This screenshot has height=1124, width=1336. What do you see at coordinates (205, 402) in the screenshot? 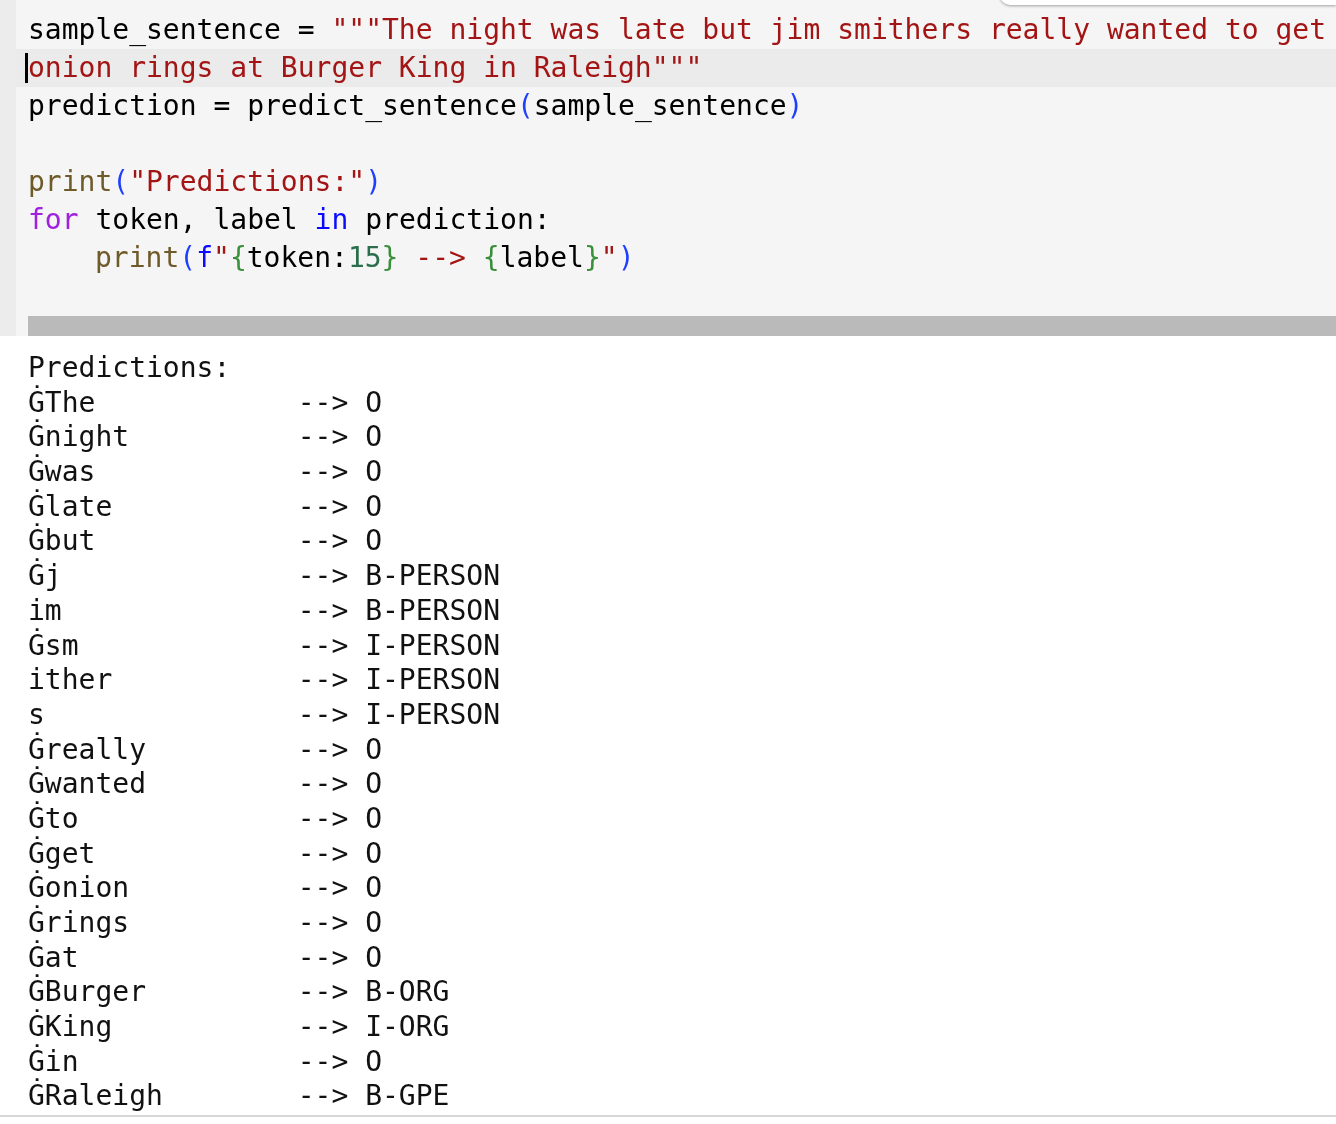
I see `output-line: ĠThe --> O` at bounding box center [205, 402].